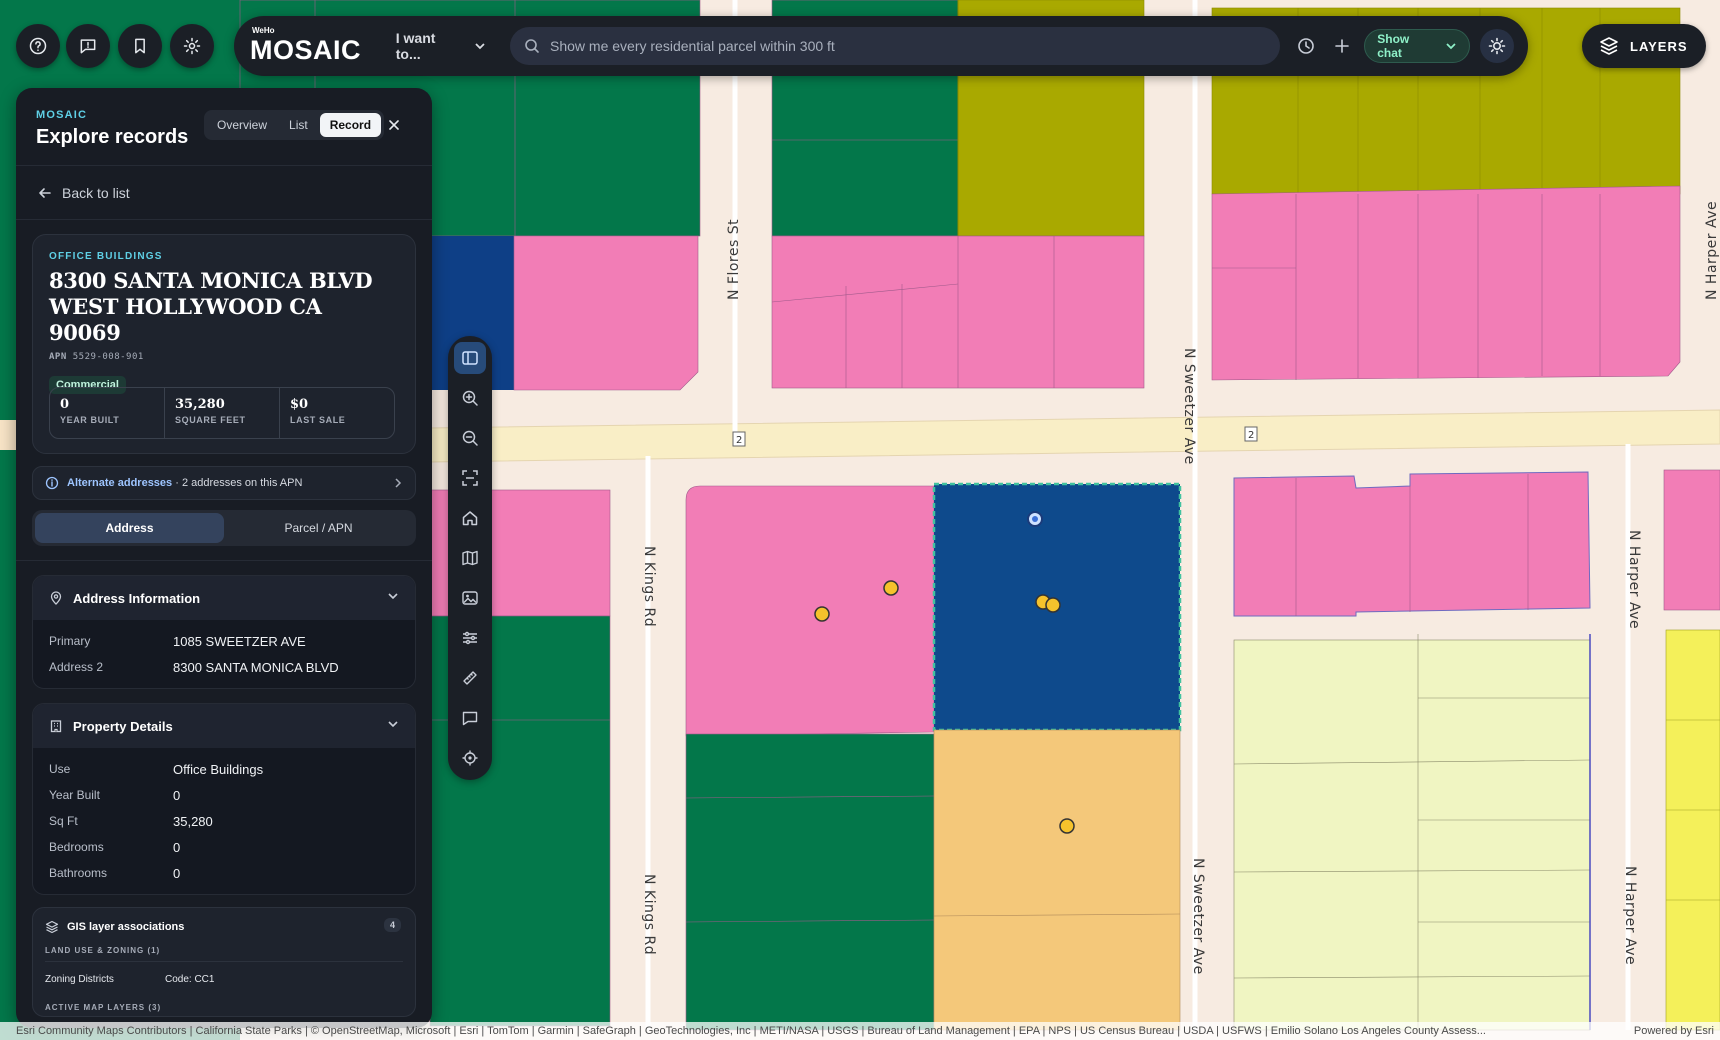 The image size is (1720, 1040). What do you see at coordinates (298, 125) in the screenshot?
I see `tab-list: List` at bounding box center [298, 125].